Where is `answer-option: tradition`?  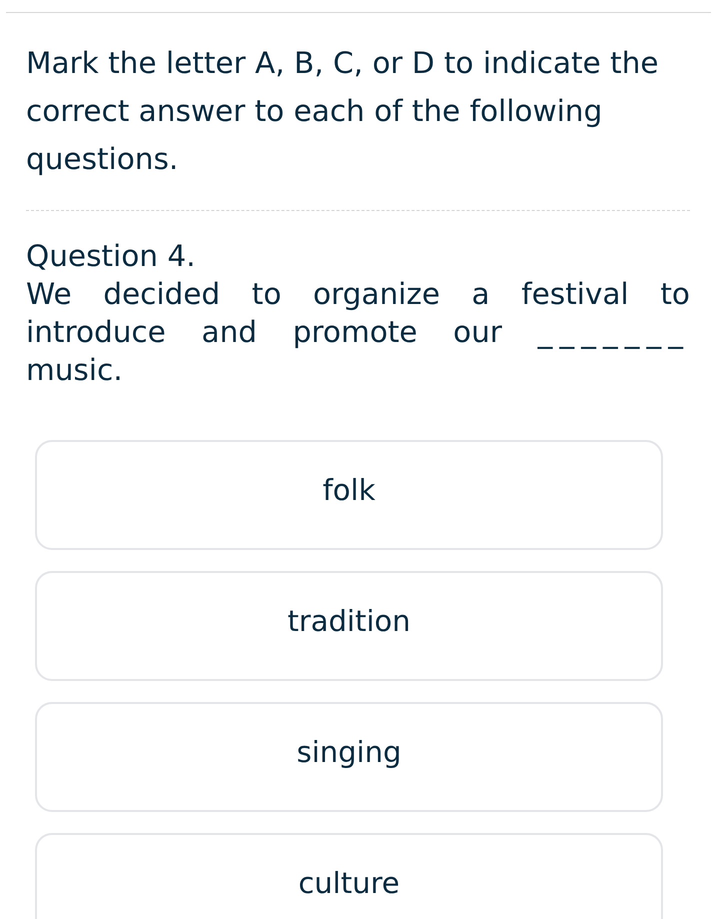
answer-option: tradition is located at coordinates (349, 626).